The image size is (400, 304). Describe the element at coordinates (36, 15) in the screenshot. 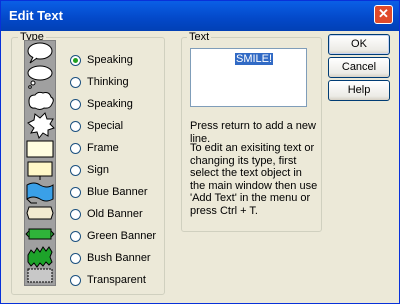

I see `window-title: Edit Text` at that location.